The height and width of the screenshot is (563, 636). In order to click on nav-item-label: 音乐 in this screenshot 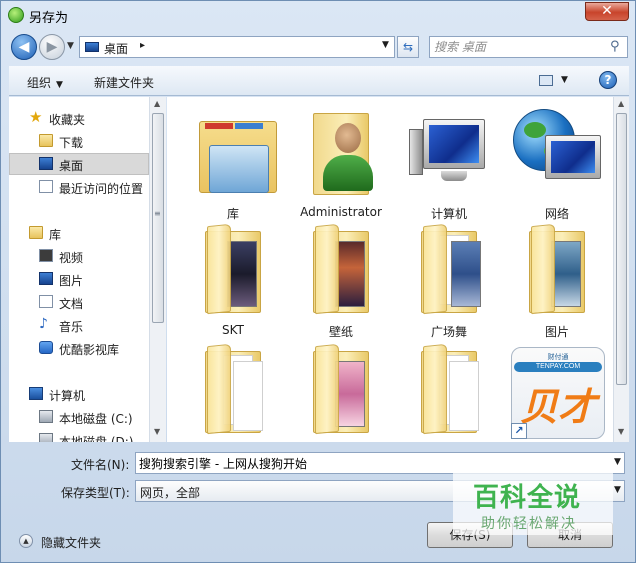, I will do `click(71, 327)`.